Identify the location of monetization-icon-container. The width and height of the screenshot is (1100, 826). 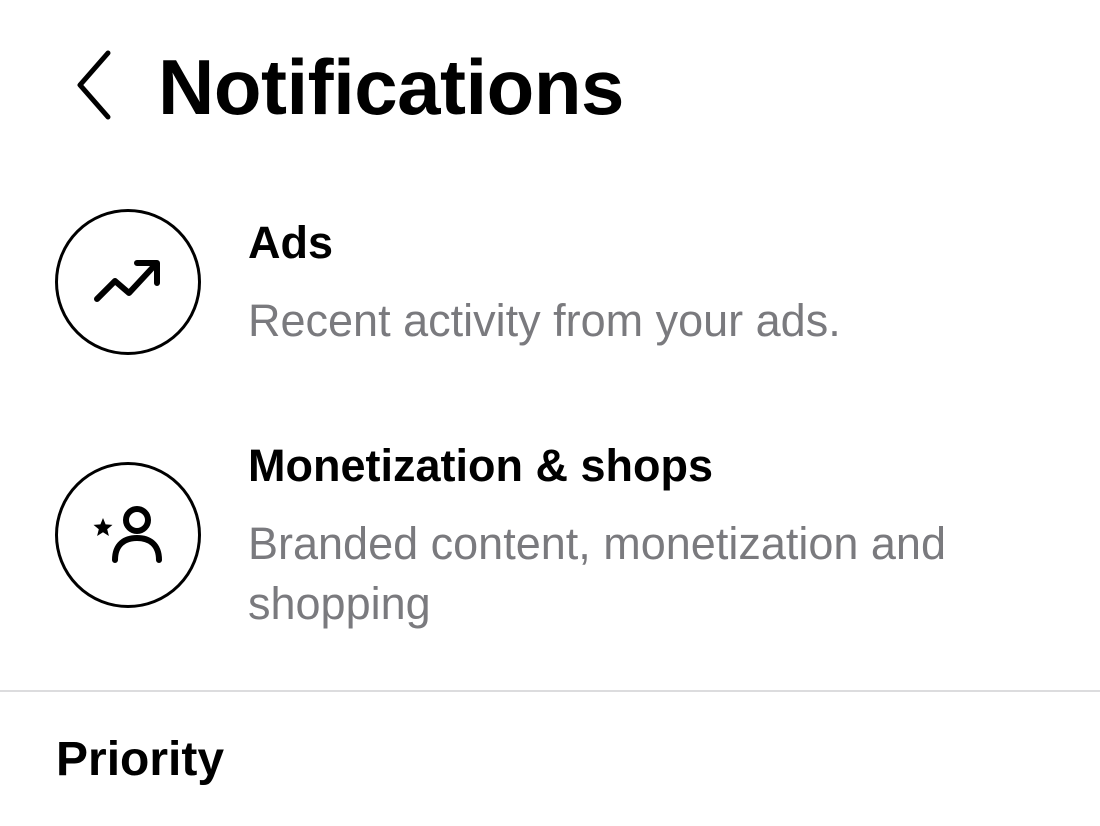
(128, 535).